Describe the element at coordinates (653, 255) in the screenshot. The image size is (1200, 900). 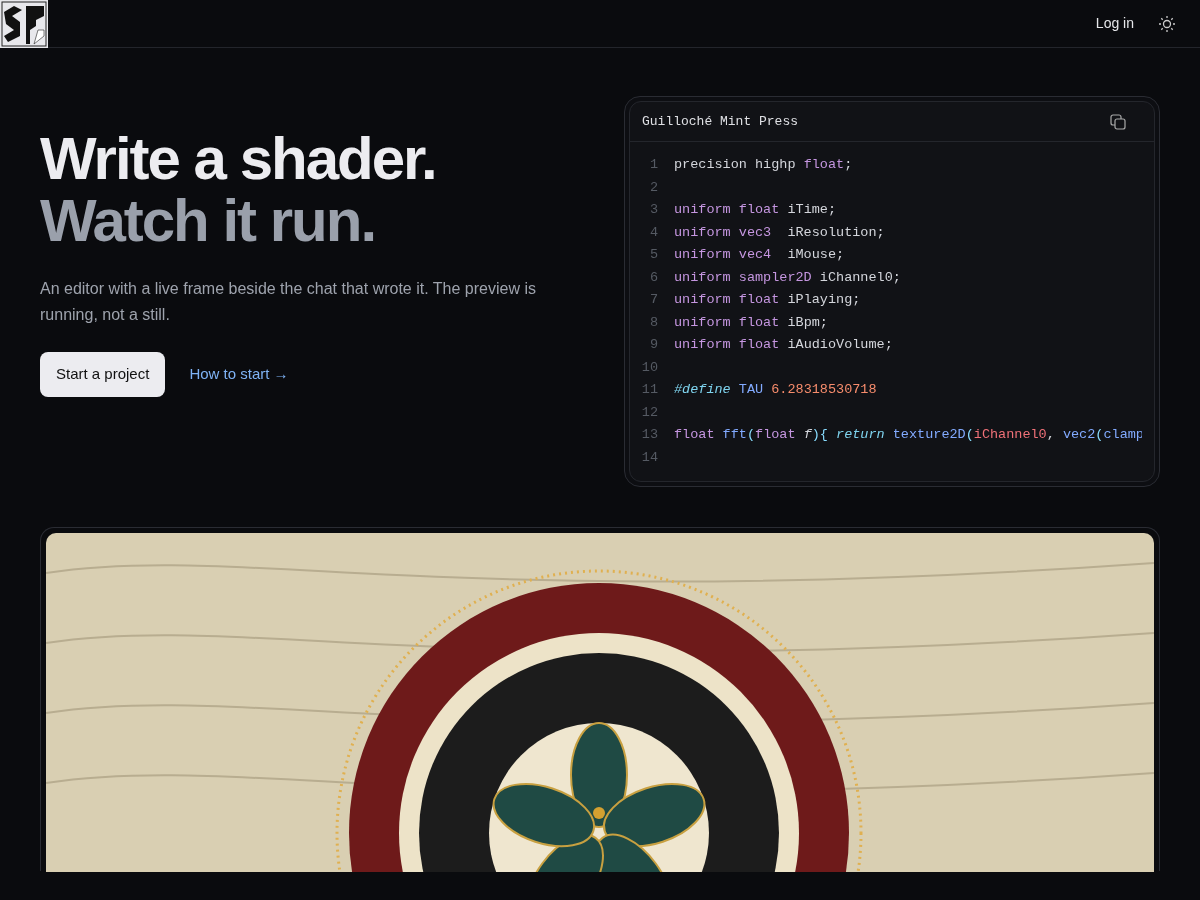
I see `line-number: 5` at that location.